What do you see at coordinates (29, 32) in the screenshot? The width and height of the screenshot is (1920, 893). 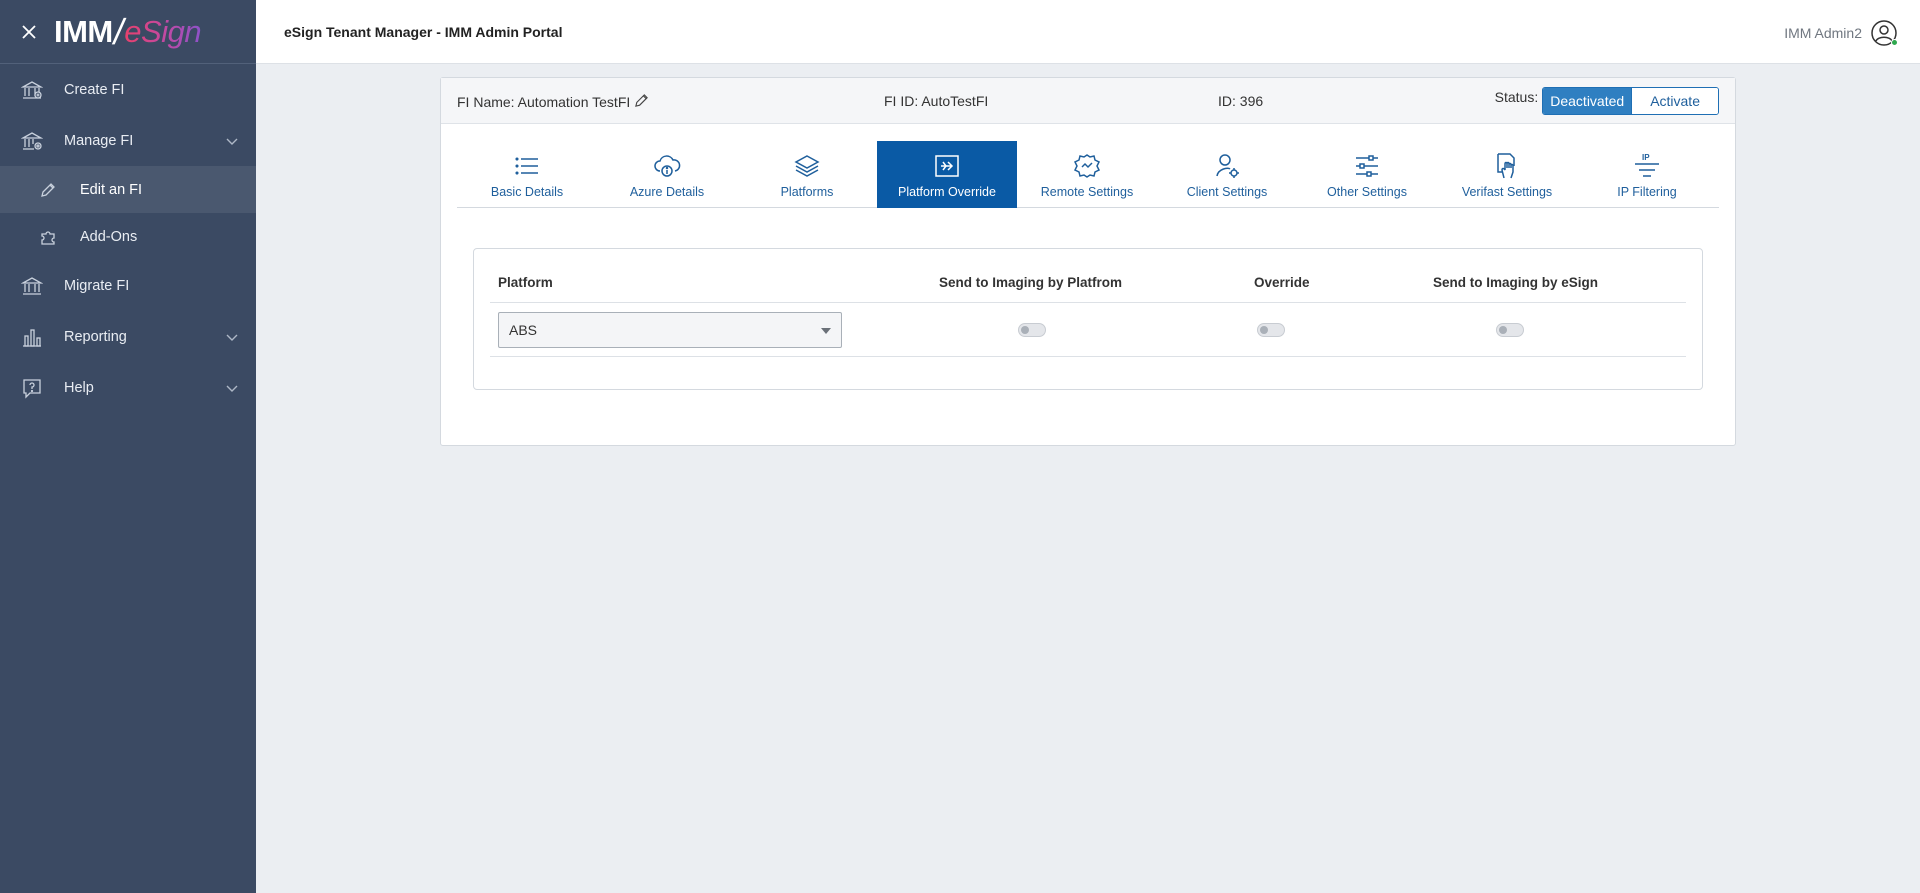 I see `close-icon` at bounding box center [29, 32].